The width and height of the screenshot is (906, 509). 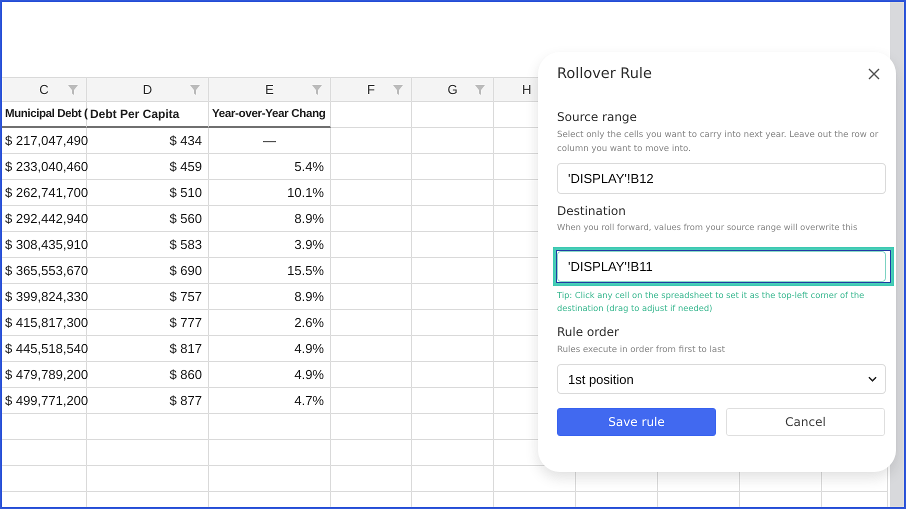 I want to click on column-header-cell: E, so click(x=270, y=90).